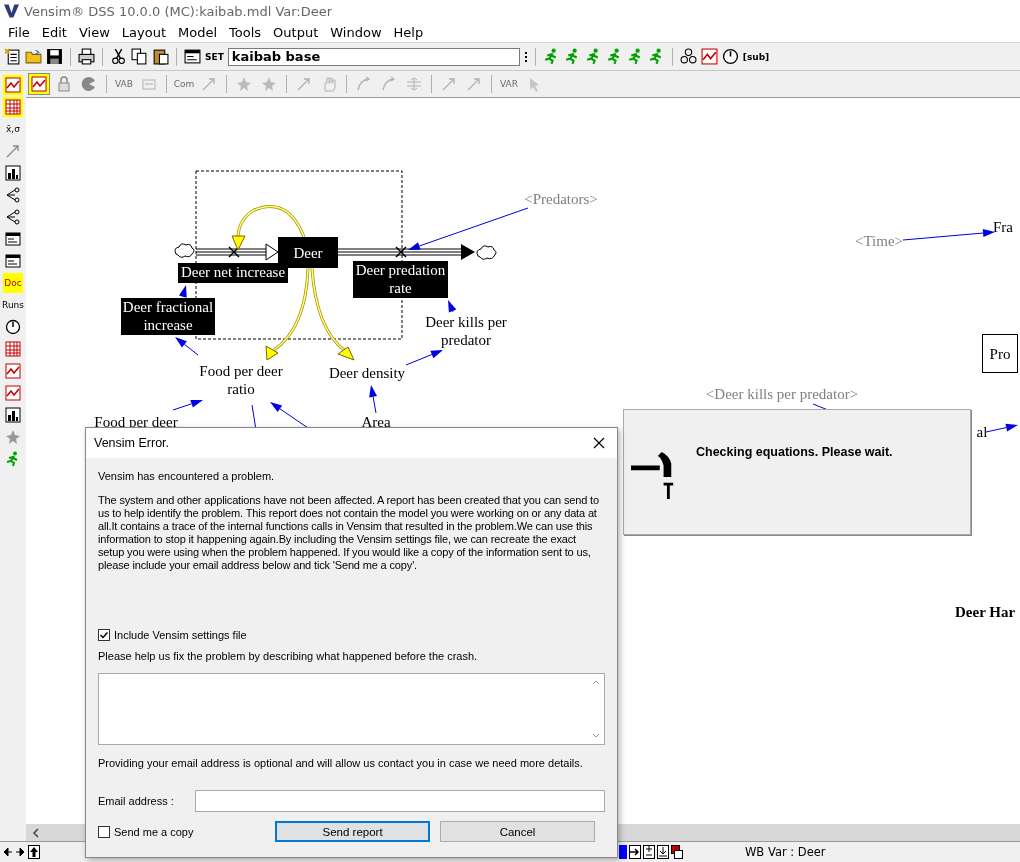  What do you see at coordinates (245, 32) in the screenshot?
I see `menu-item: Tools` at bounding box center [245, 32].